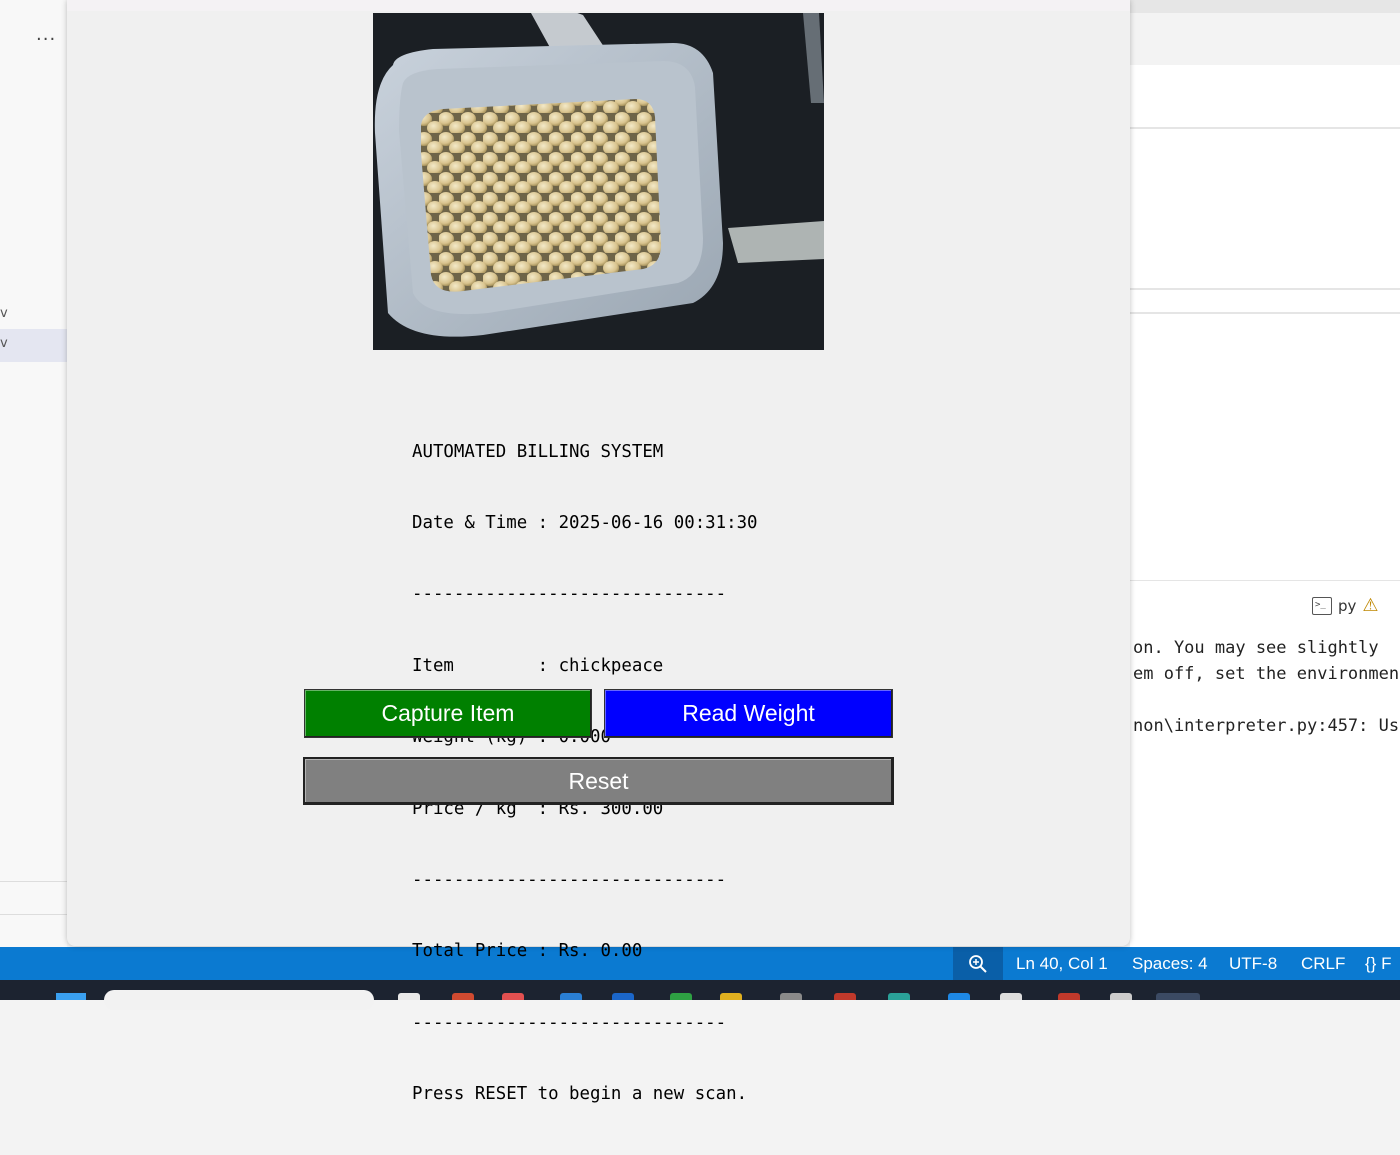  I want to click on language-label: F, so click(1386, 963).